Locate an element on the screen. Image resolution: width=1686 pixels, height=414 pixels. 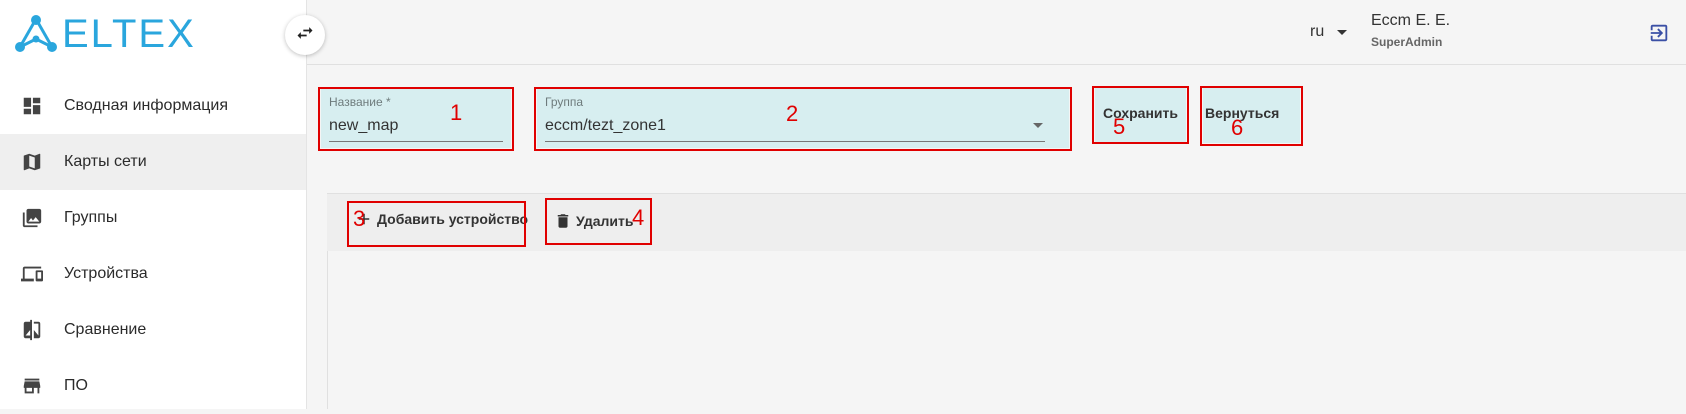
eltex-logo: ELTEX is located at coordinates (105, 34).